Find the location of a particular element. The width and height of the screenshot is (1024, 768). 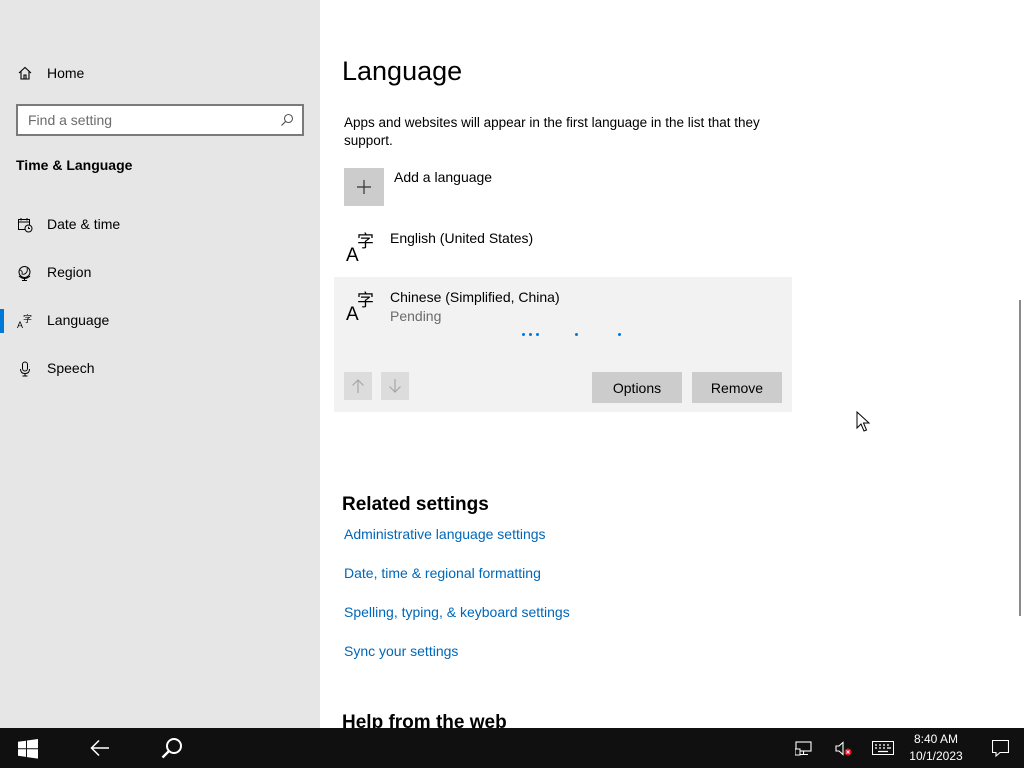

volume-button is located at coordinates (844, 748).